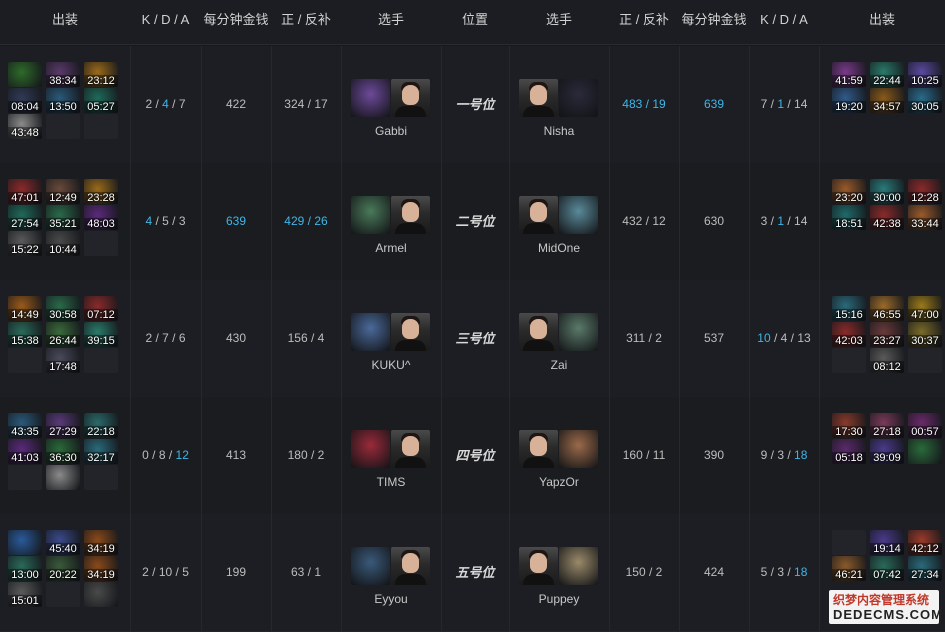  What do you see at coordinates (25, 217) in the screenshot?
I see `item-icon: 27:54` at bounding box center [25, 217].